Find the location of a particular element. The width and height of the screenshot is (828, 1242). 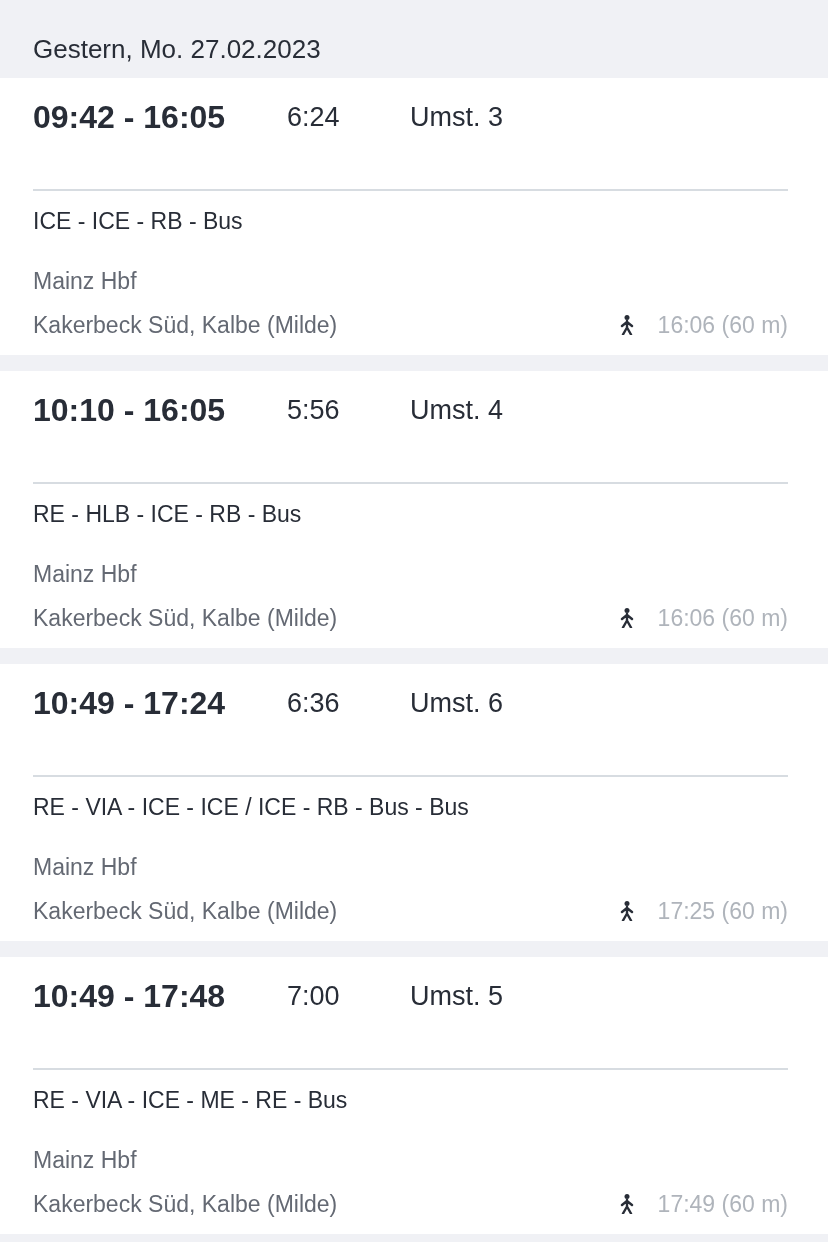

walk-arrival-time: 17:49 (60 m) is located at coordinates (722, 1204).